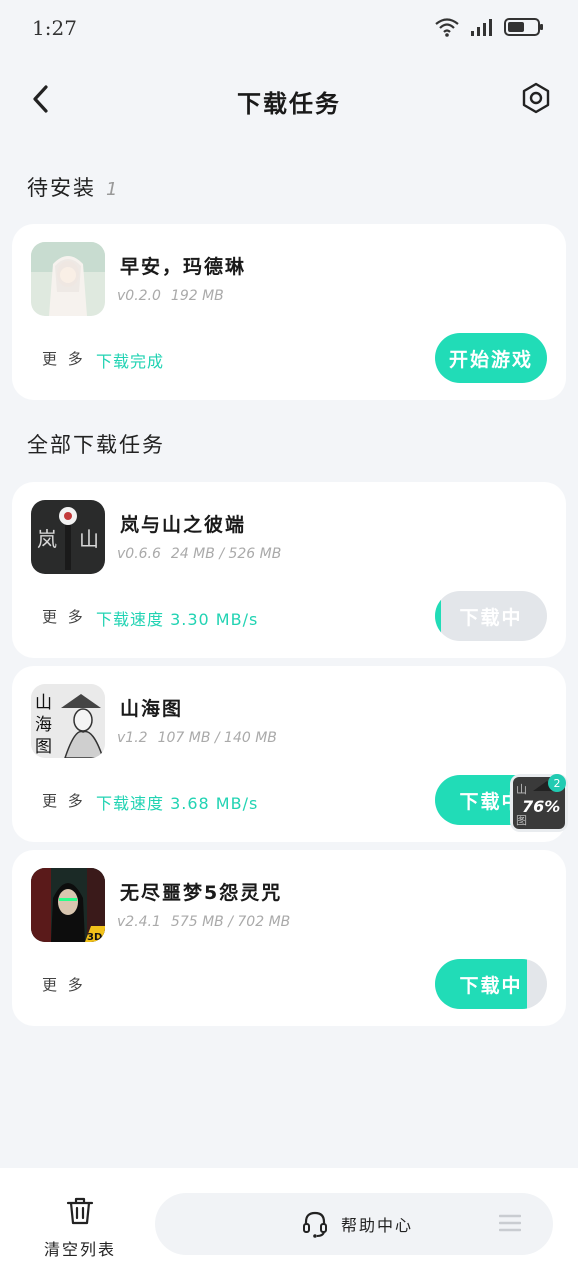 This screenshot has width=578, height=1280. Describe the element at coordinates (177, 803) in the screenshot. I see `download-speed: 下载速度 3.68 MB/s` at that location.